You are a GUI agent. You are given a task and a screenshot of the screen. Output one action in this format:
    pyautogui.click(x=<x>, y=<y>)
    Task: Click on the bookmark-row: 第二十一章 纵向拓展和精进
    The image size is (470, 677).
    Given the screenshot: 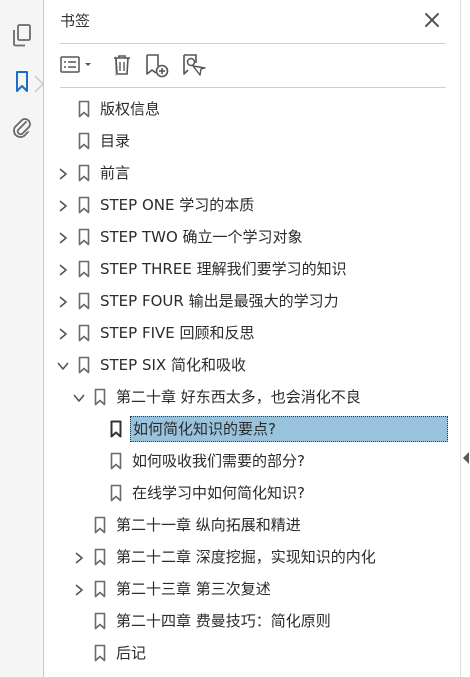 What is the action you would take?
    pyautogui.click(x=252, y=525)
    